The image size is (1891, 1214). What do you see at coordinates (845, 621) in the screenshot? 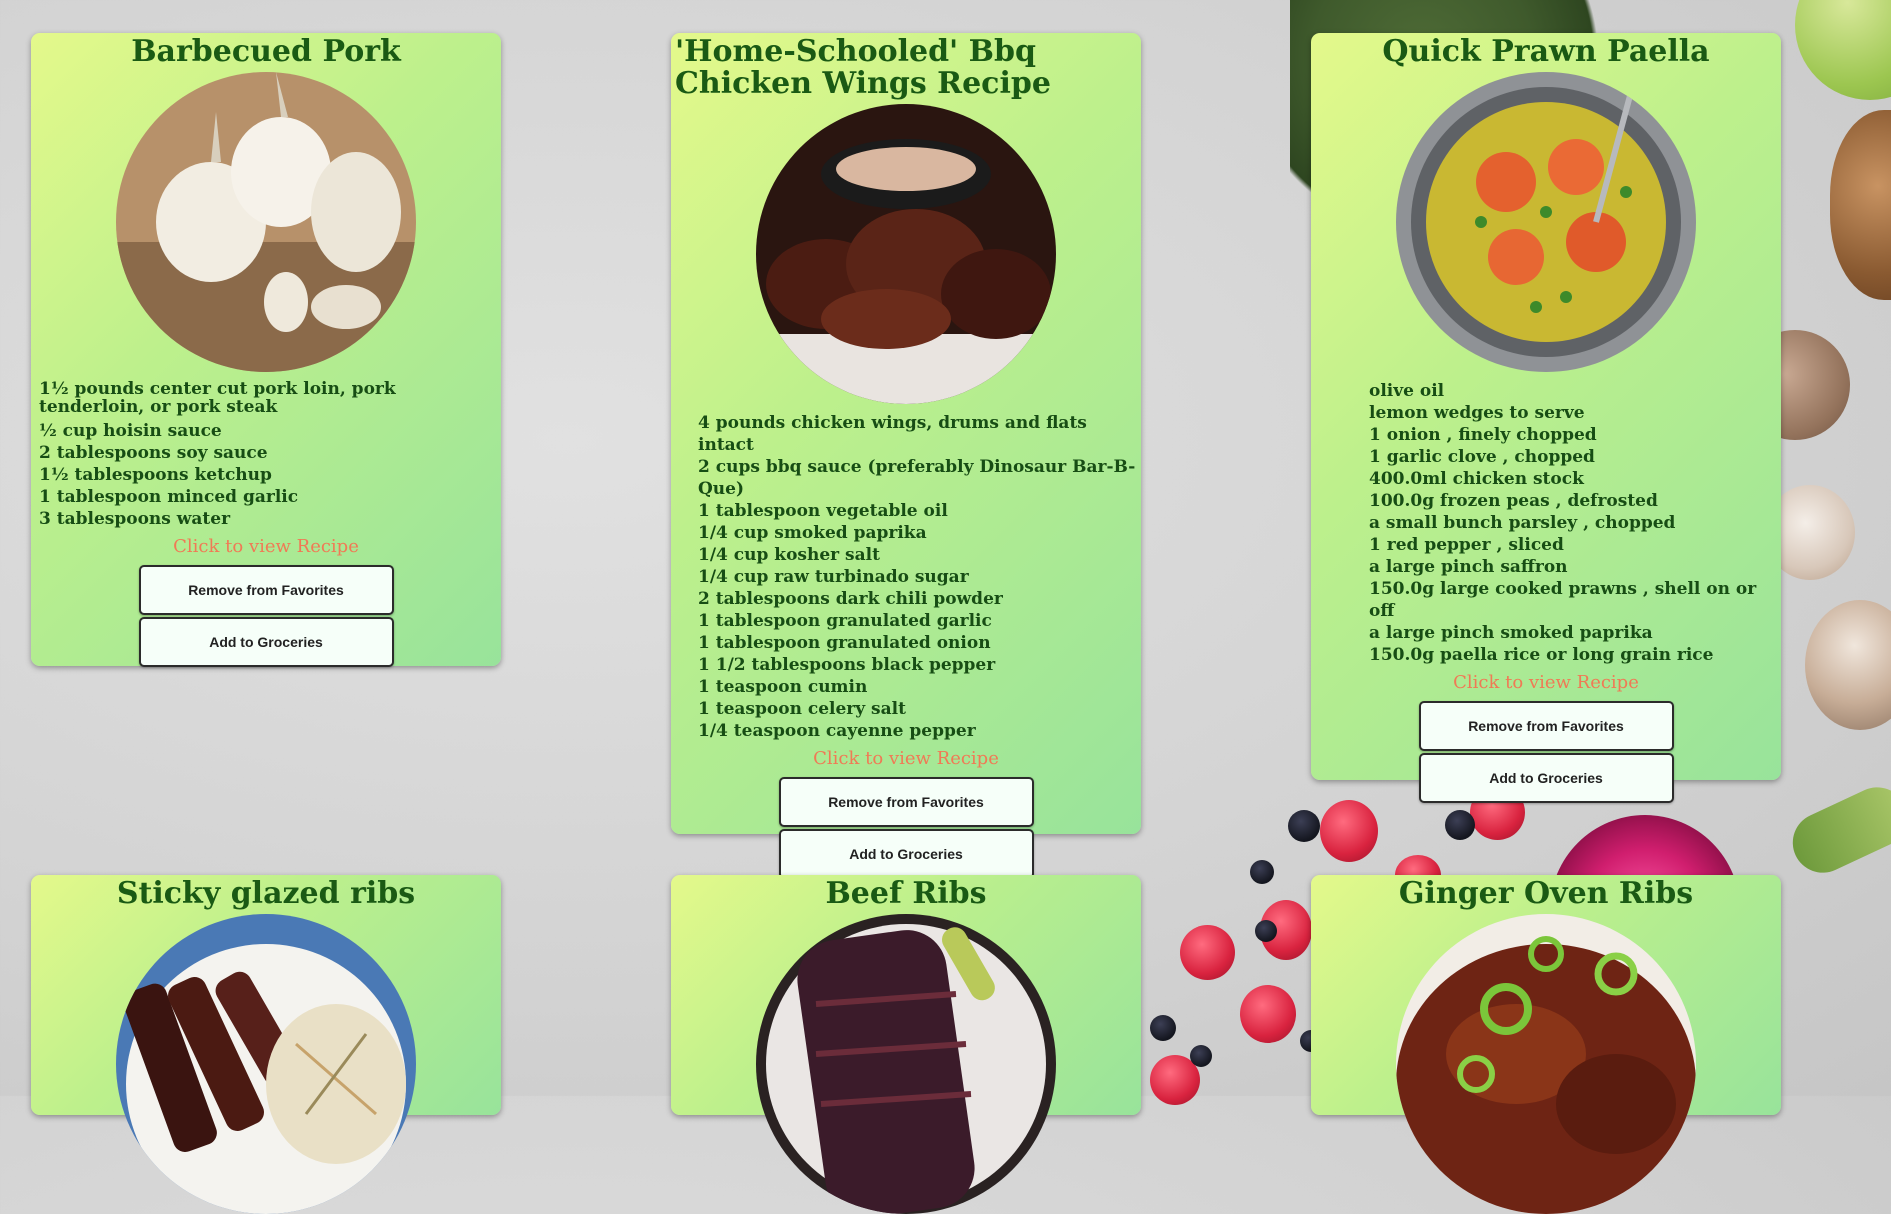
I see `ingredient-item: 1 tablespoon granulated garlic` at bounding box center [845, 621].